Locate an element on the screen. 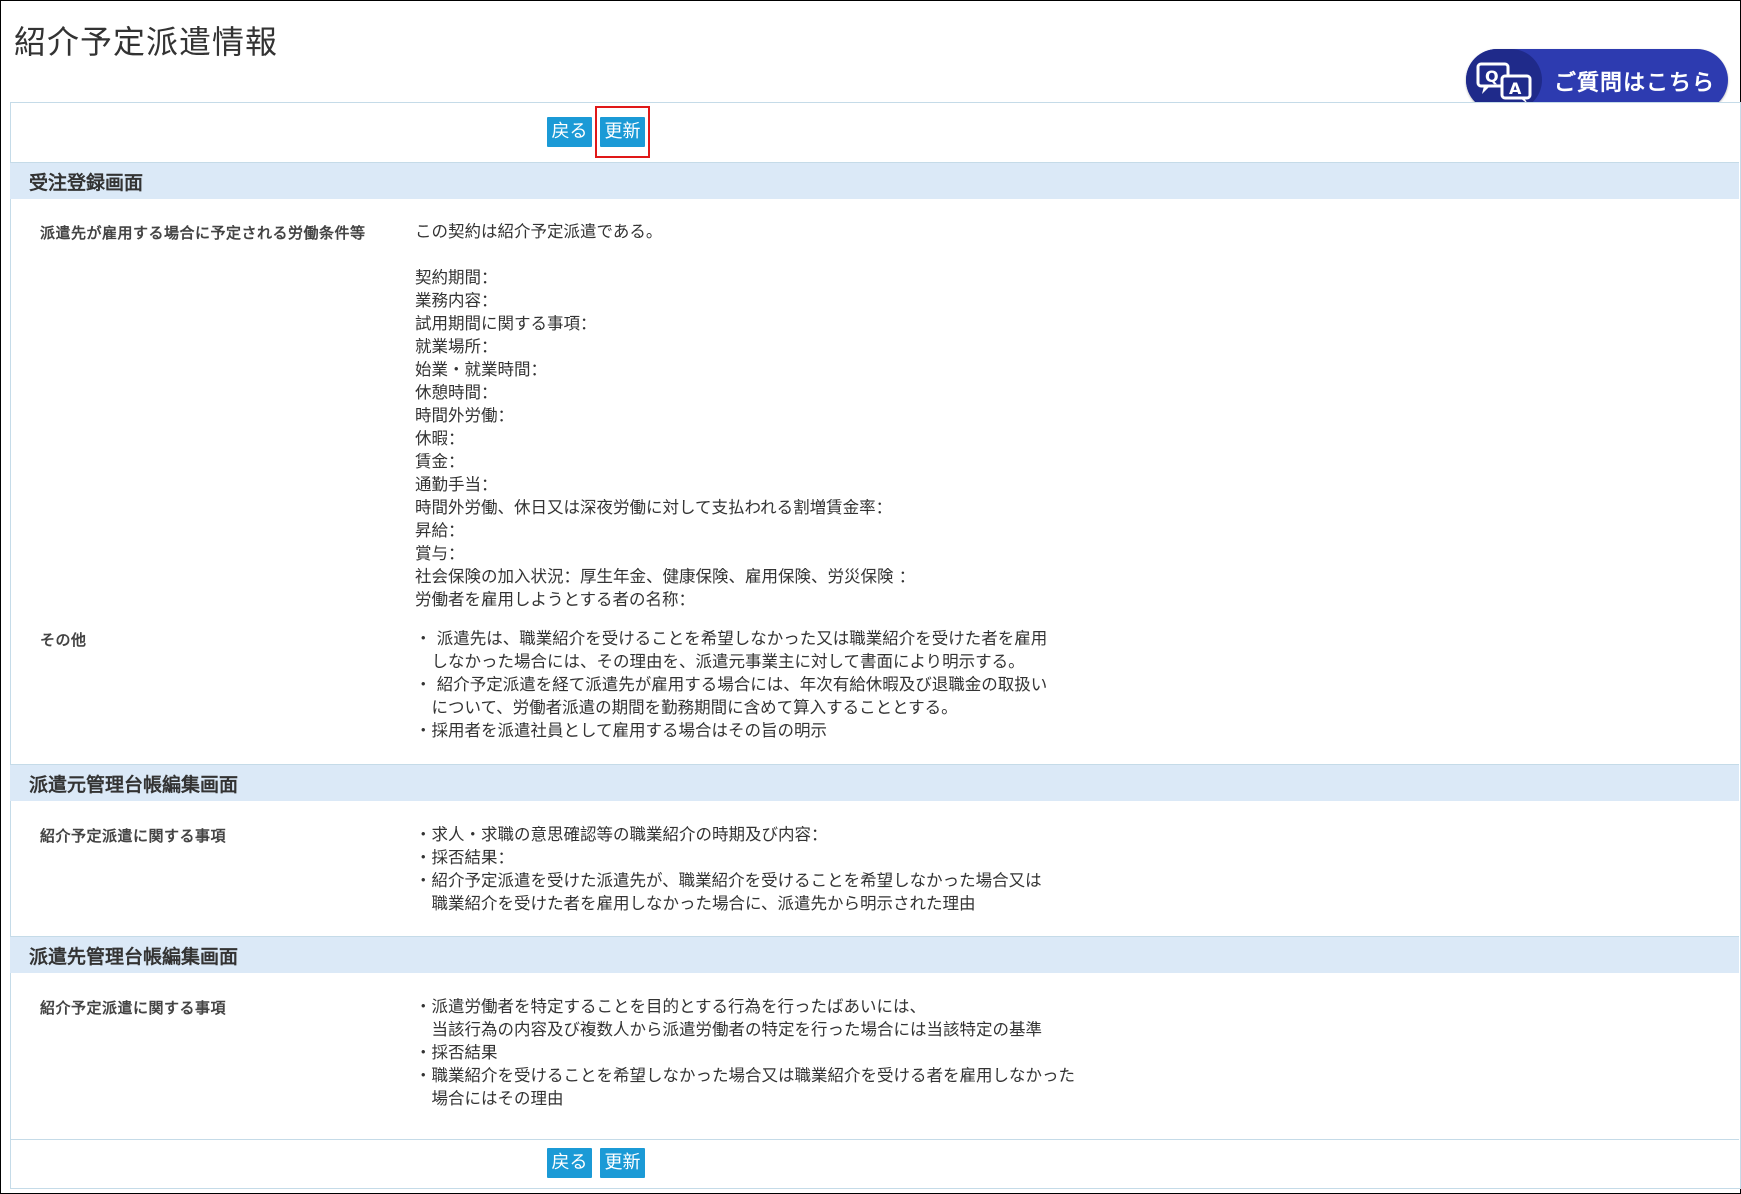 The width and height of the screenshot is (1741, 1194). section-header-order-registration: 受注登録画面 is located at coordinates (874, 180).